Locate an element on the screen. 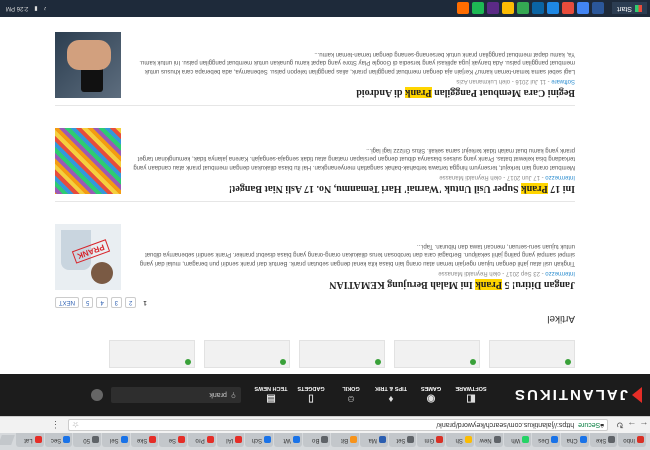  reload-icon: ↻ is located at coordinates (620, 425).